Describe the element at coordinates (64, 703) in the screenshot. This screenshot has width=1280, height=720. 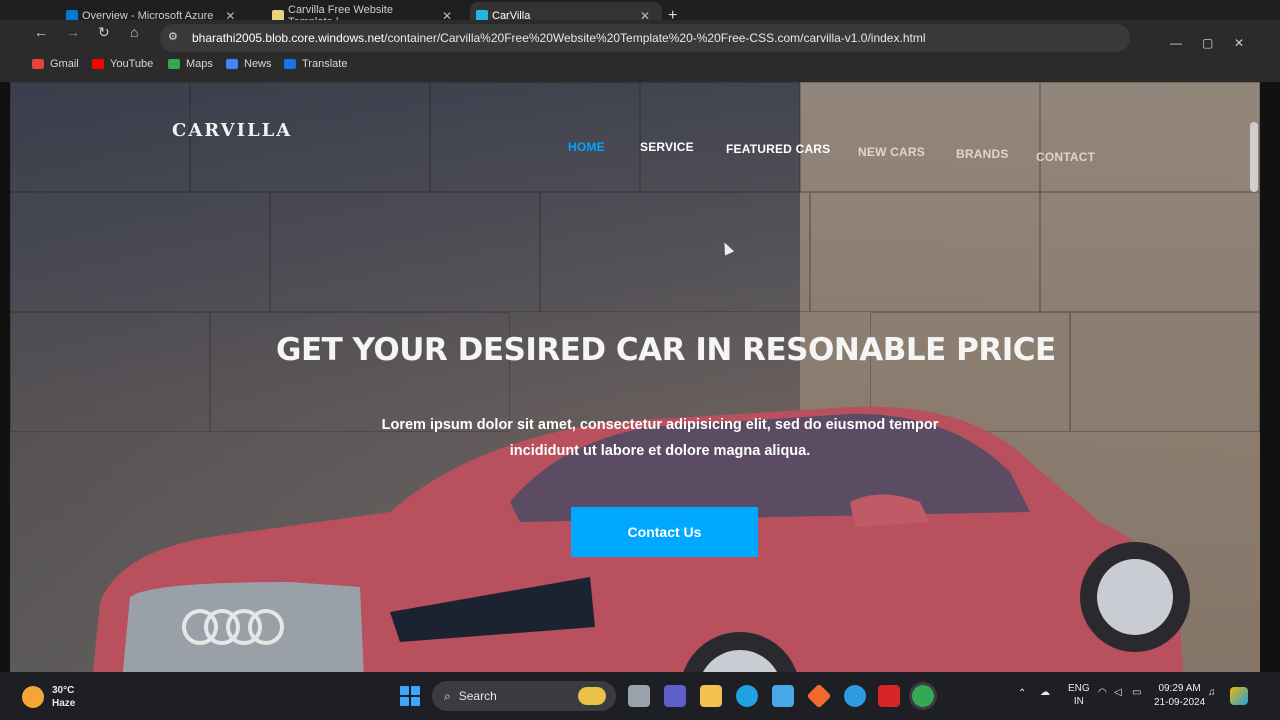
I see `weather-desc: Haze` at that location.